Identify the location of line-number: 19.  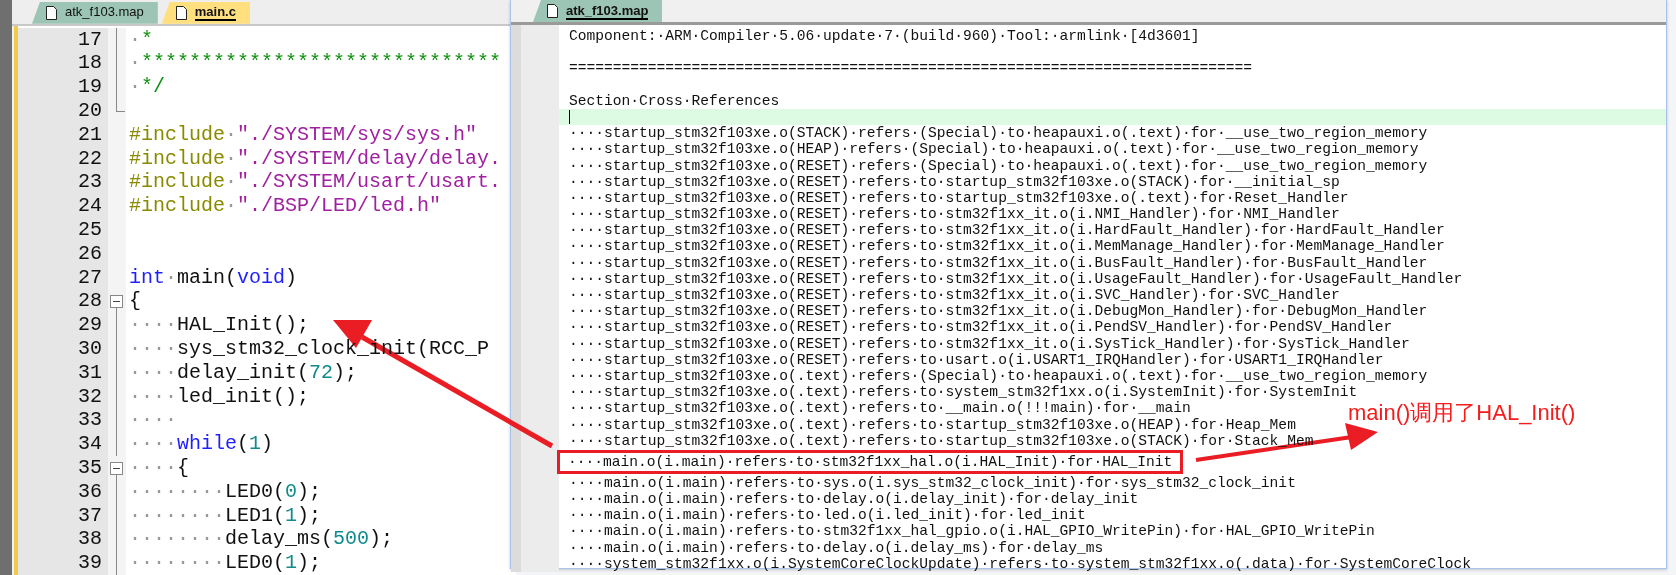
(90, 87).